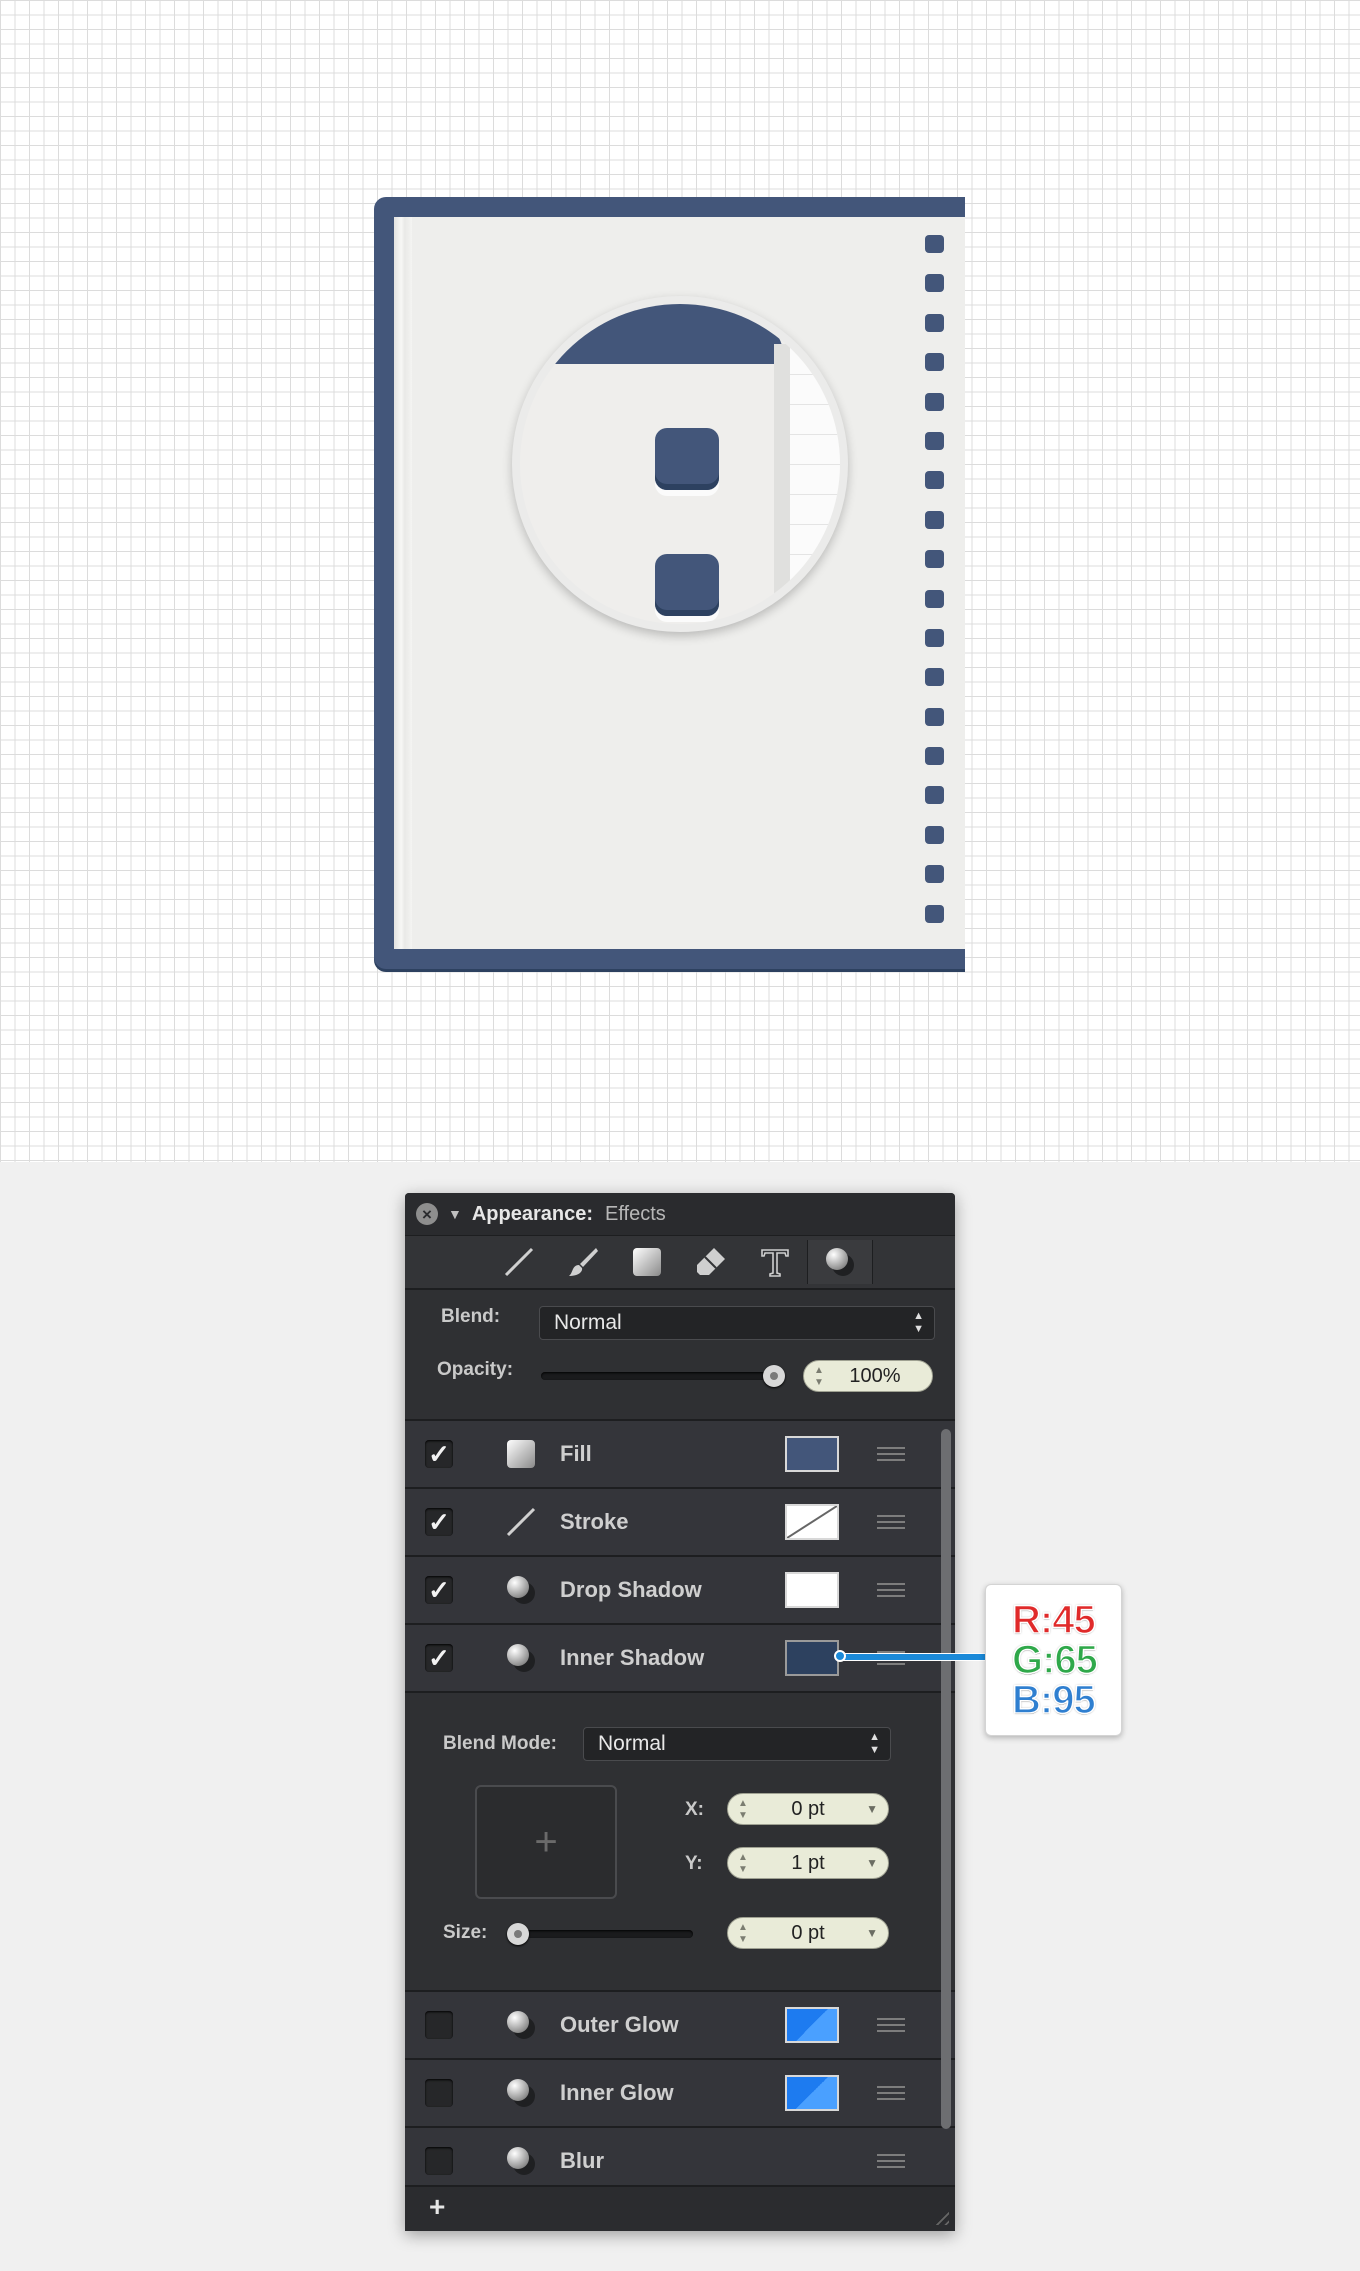  I want to click on stroke-tool-icon, so click(519, 1262).